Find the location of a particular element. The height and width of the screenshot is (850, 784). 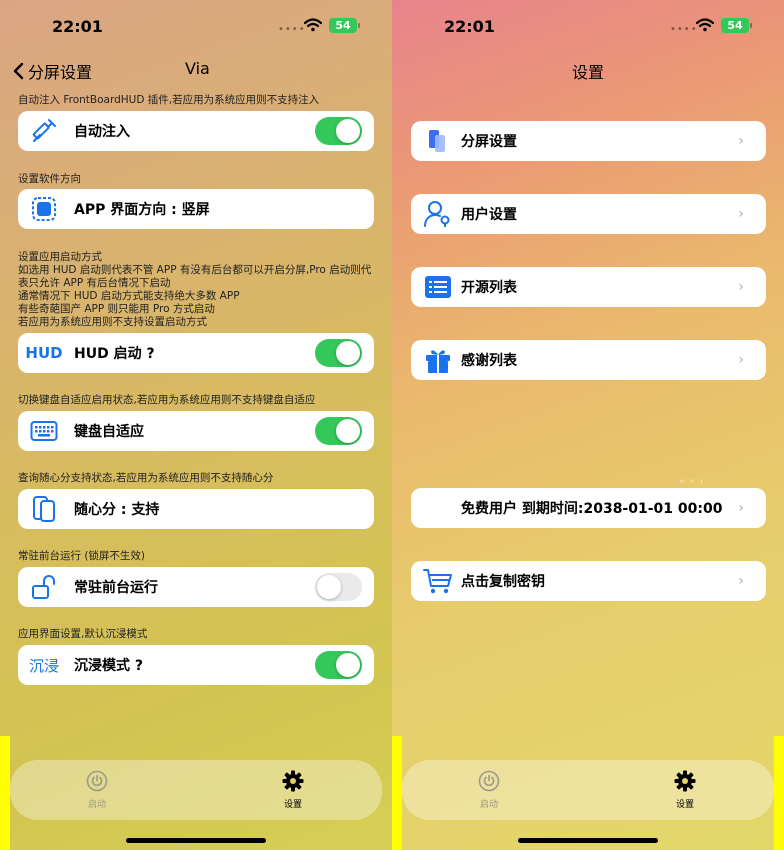

item-label: 用户设置 is located at coordinates (489, 215).